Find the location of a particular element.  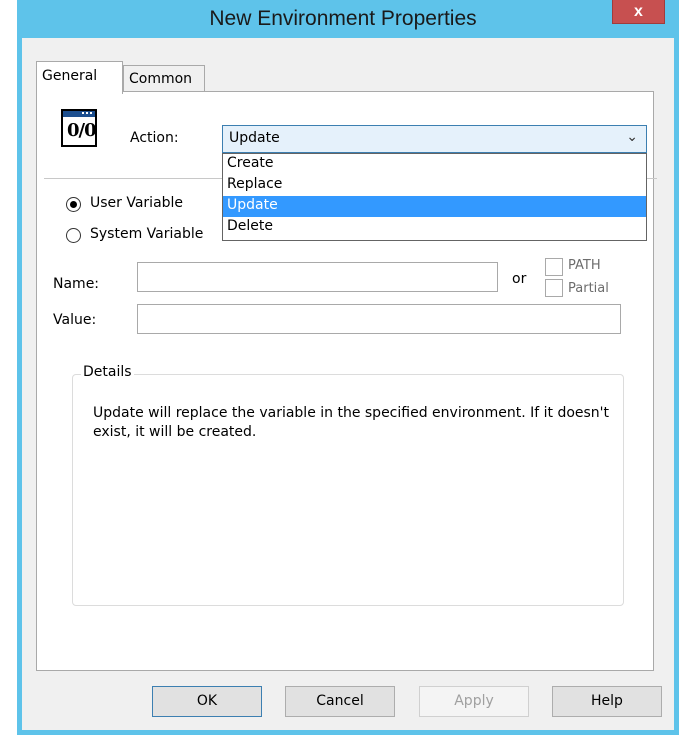

environment-icon: 0/0 is located at coordinates (79, 128).